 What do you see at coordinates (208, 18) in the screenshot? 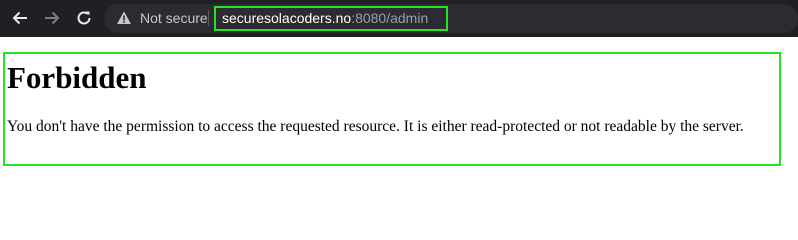
I see `address-divider` at bounding box center [208, 18].